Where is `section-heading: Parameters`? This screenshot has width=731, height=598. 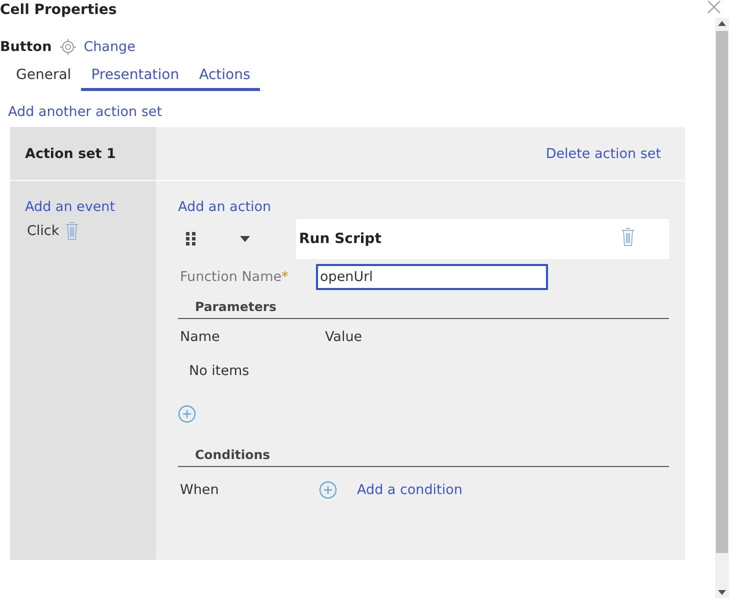
section-heading: Parameters is located at coordinates (235, 306).